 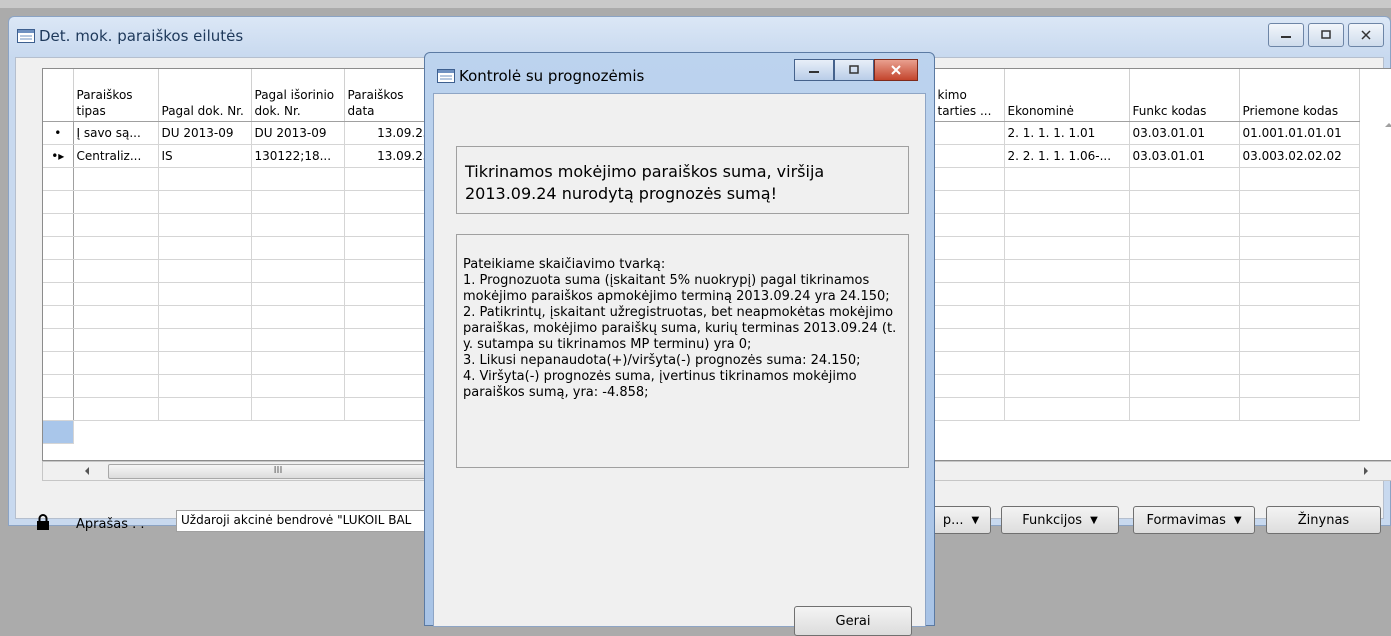 What do you see at coordinates (311, 521) in the screenshot?
I see `description-field: Uždaroji akcinė bendrovė "LUKOIL BAL` at bounding box center [311, 521].